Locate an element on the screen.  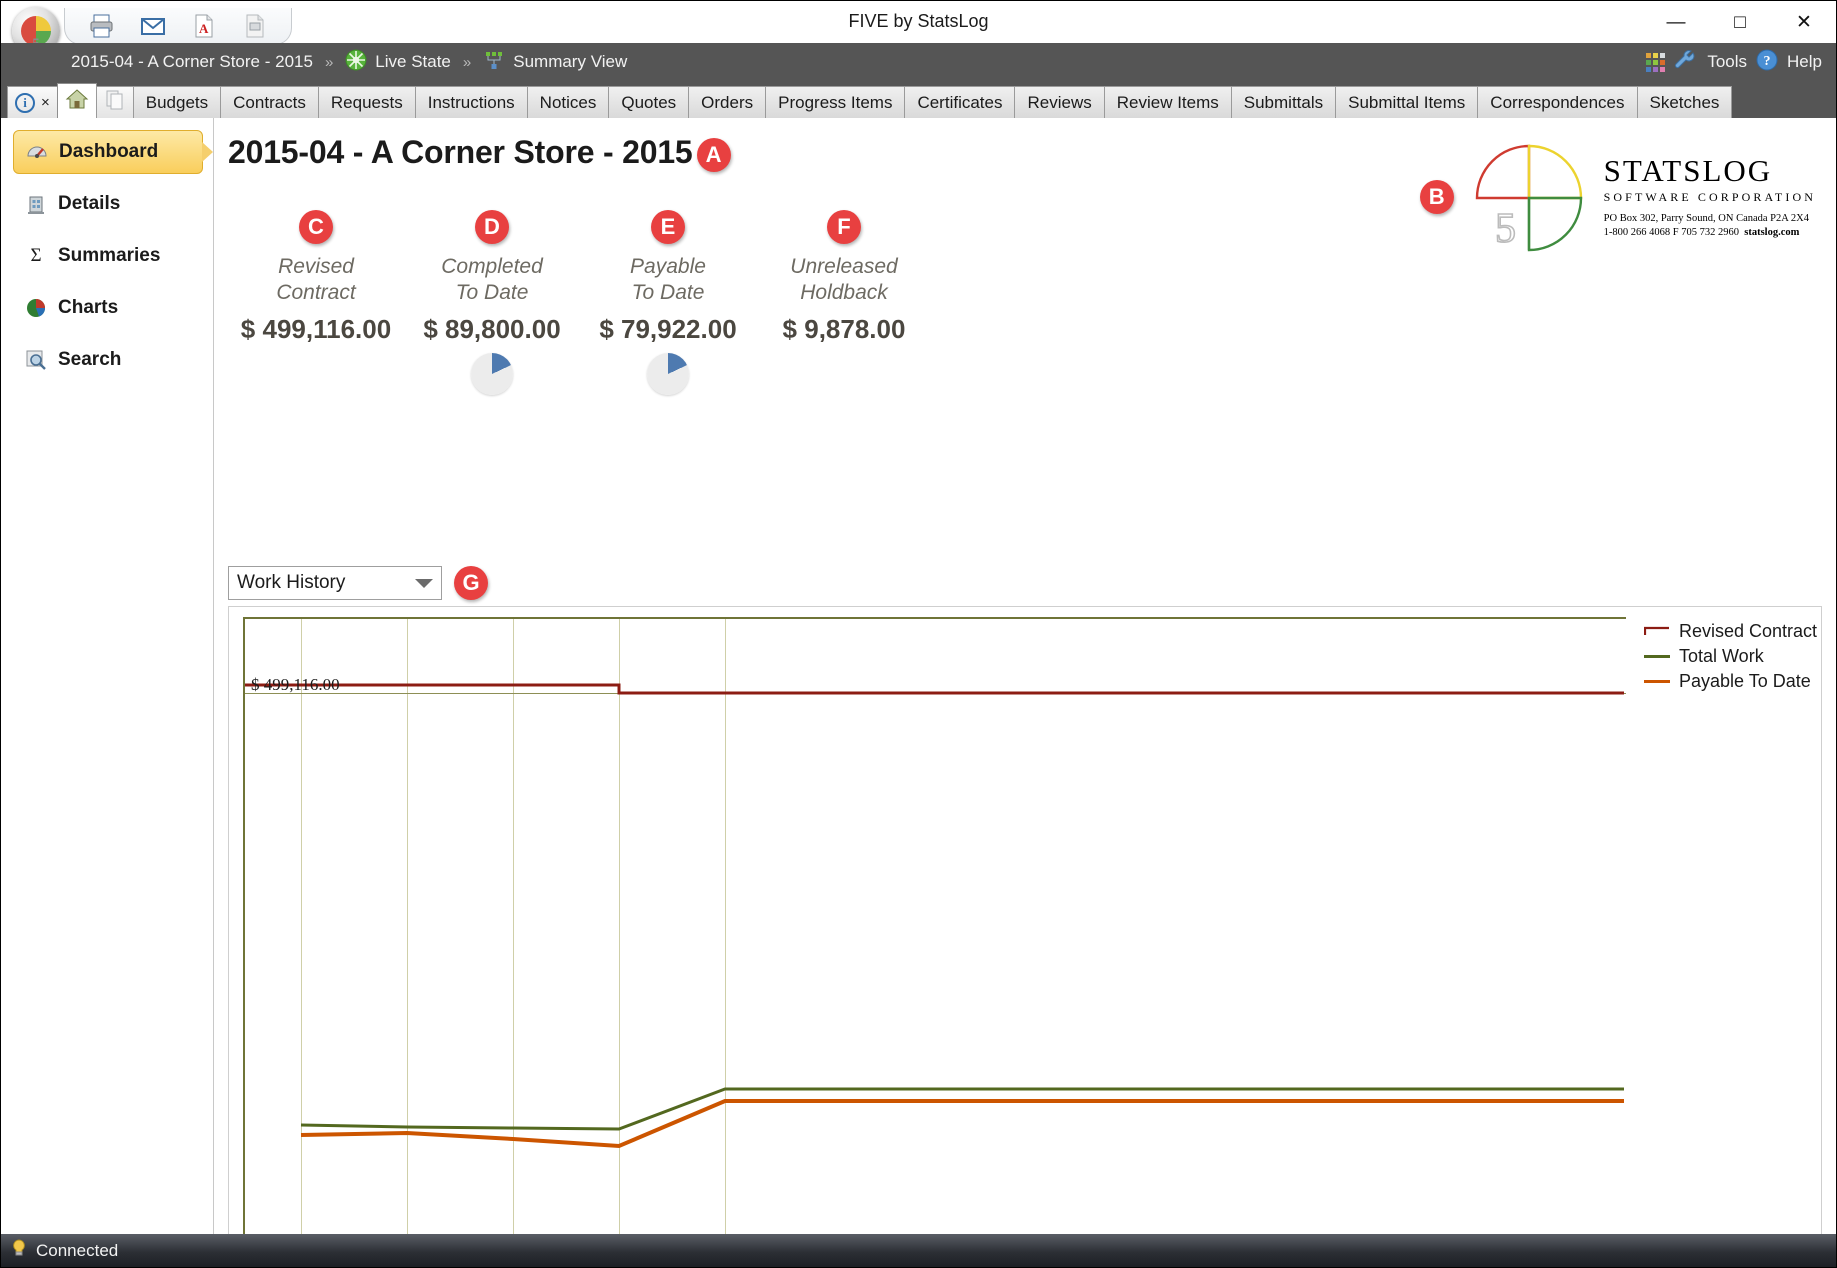
breadcrumb-item-project: 2015-04 - A Corner Store - 2015 is located at coordinates (192, 62).